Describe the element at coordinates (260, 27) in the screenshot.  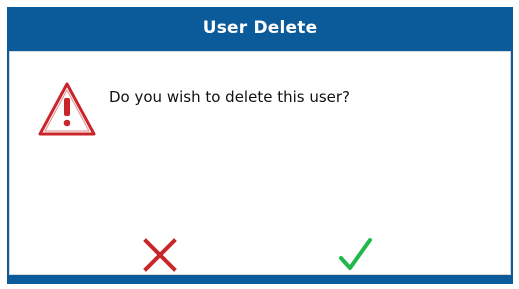
I see `dialog-title: User Delete` at that location.